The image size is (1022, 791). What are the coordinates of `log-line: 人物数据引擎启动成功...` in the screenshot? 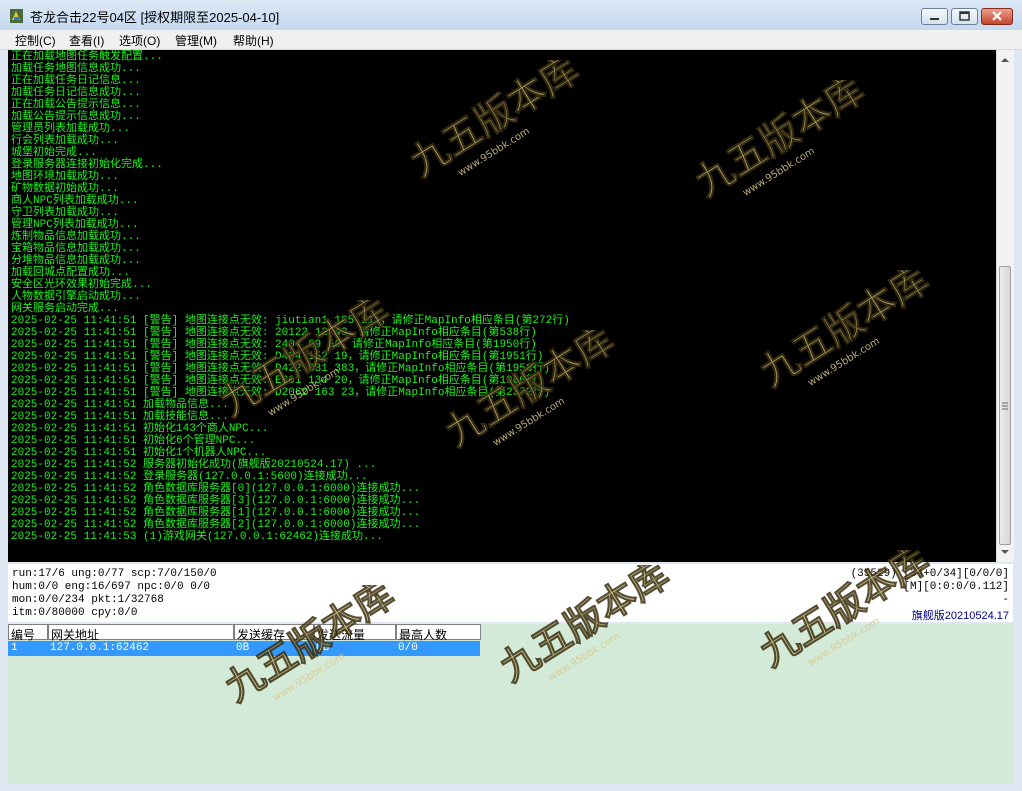 It's located at (76, 297).